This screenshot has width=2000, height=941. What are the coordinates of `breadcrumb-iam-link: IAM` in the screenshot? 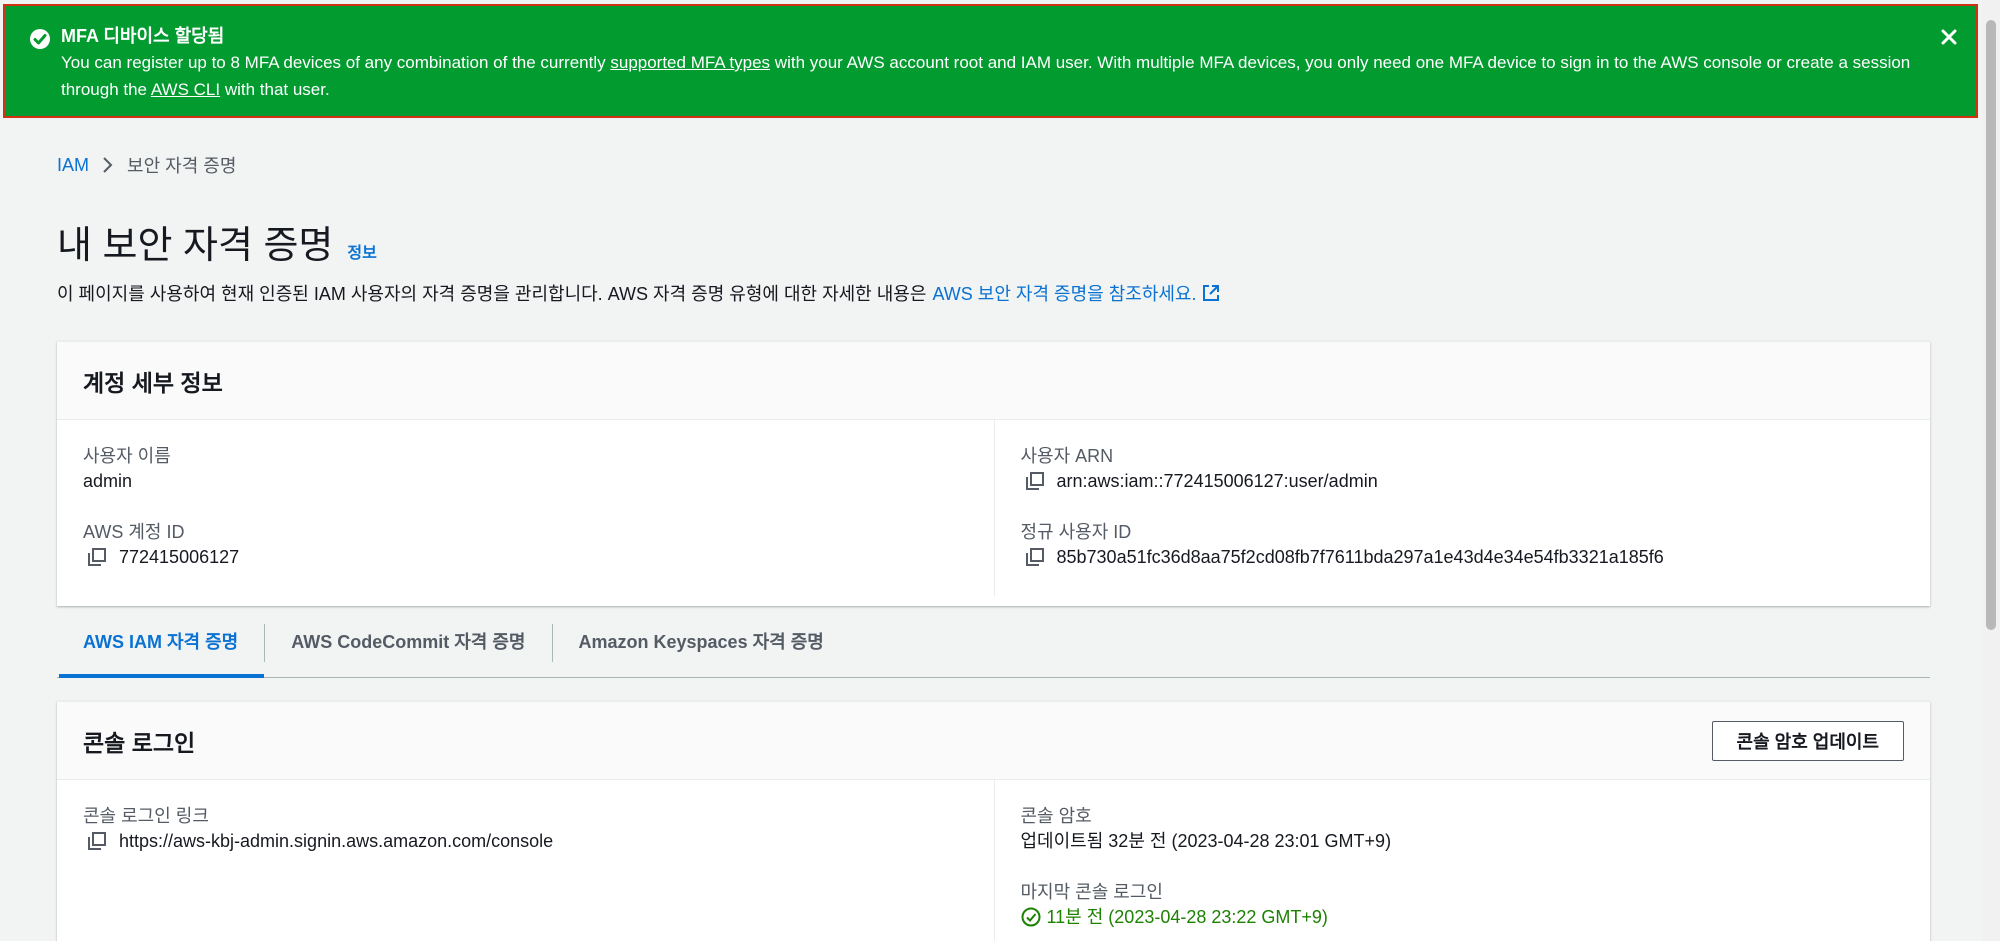 It's located at (73, 165).